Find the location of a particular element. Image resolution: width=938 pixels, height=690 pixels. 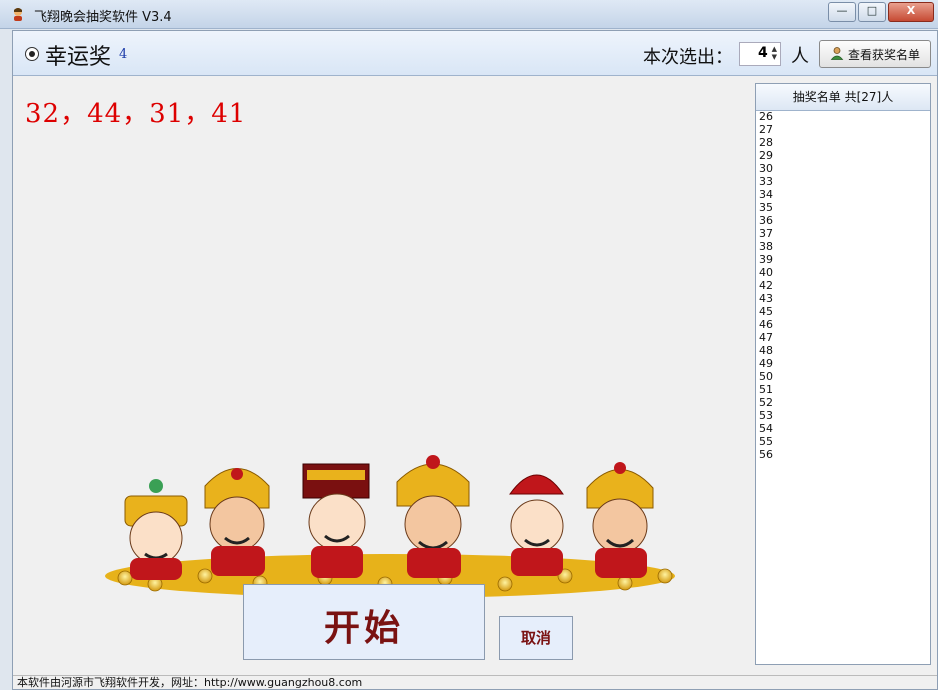

maximize-button: □ is located at coordinates (872, 12).